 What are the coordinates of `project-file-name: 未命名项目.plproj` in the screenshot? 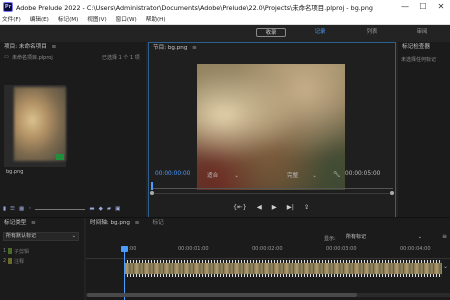 It's located at (32, 58).